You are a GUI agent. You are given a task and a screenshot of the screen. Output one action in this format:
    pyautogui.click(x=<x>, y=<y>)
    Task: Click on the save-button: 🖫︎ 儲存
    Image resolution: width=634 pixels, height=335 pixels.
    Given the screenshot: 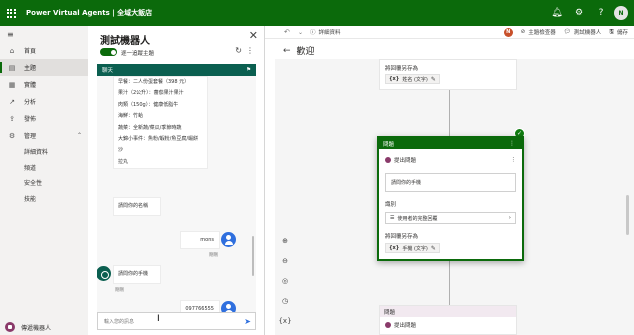 What is the action you would take?
    pyautogui.click(x=618, y=32)
    